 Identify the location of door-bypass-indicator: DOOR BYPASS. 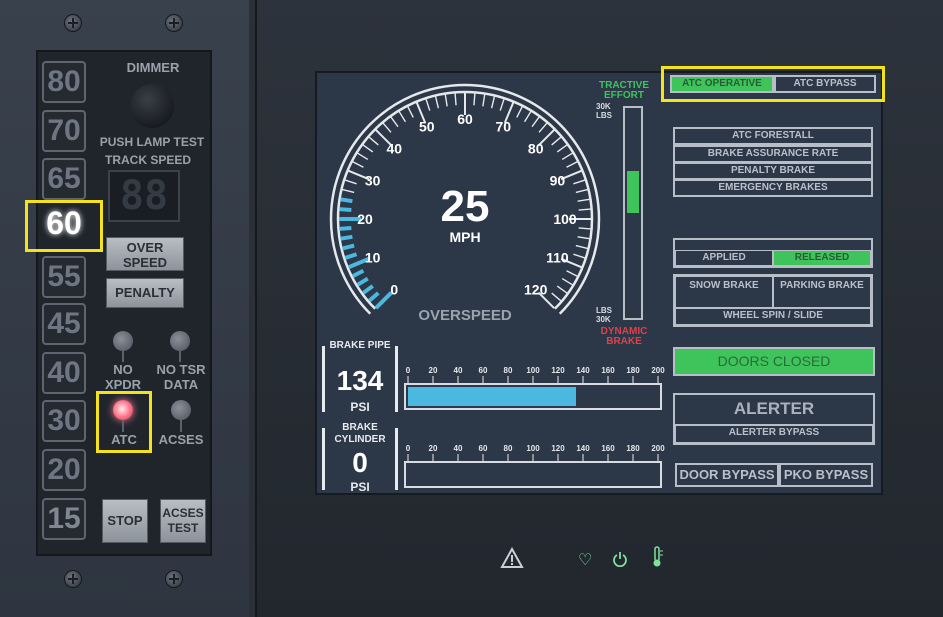
(727, 475).